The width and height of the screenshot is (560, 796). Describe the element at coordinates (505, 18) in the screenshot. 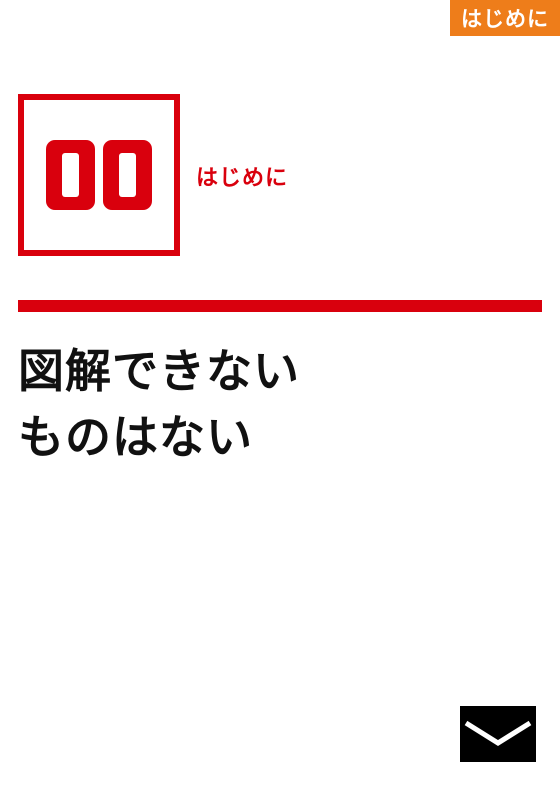

I see `section-tab: はじめに` at that location.